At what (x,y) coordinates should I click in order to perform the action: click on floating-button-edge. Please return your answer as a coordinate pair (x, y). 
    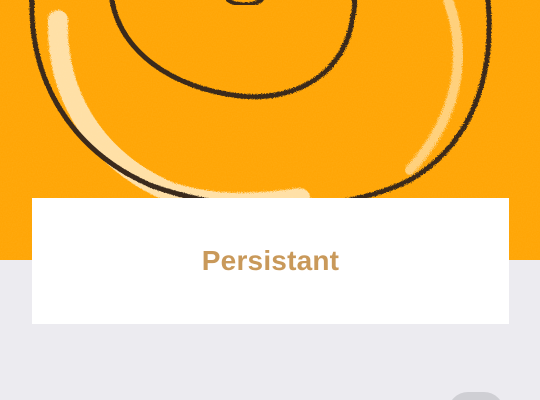
    Looking at the image, I should click on (476, 396).